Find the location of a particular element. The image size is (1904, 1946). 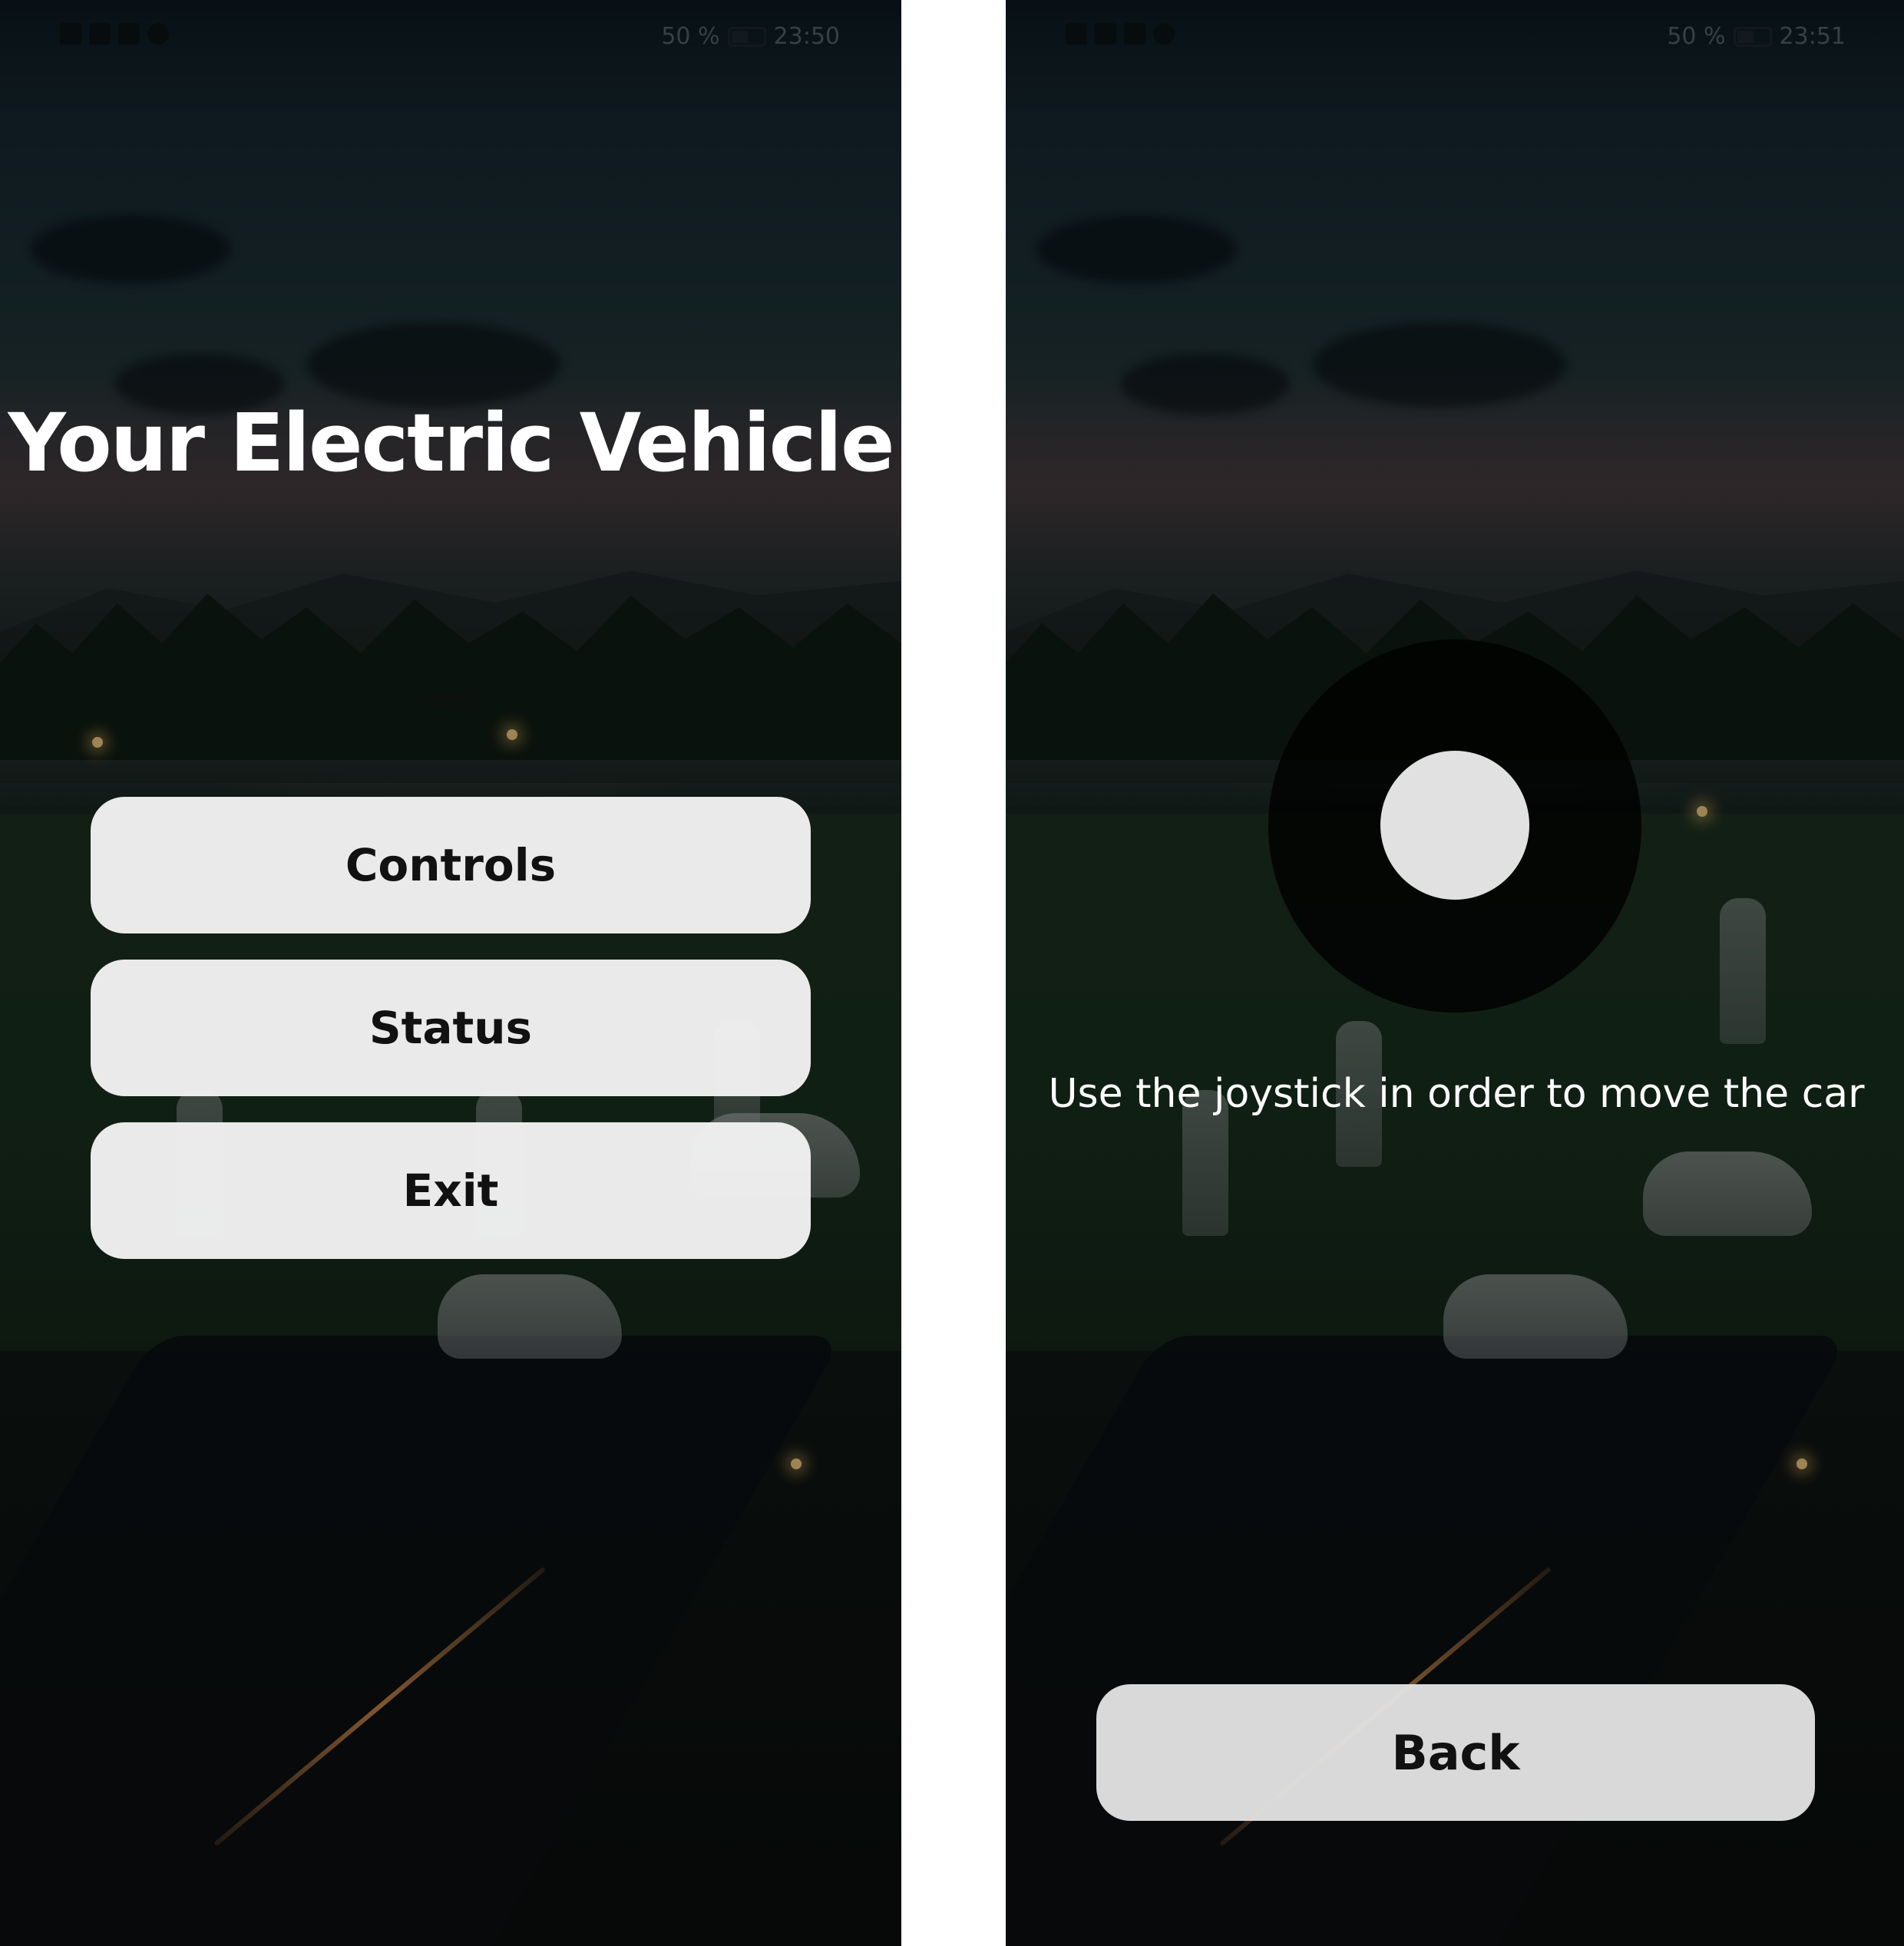

joystick-knob is located at coordinates (1454, 825).